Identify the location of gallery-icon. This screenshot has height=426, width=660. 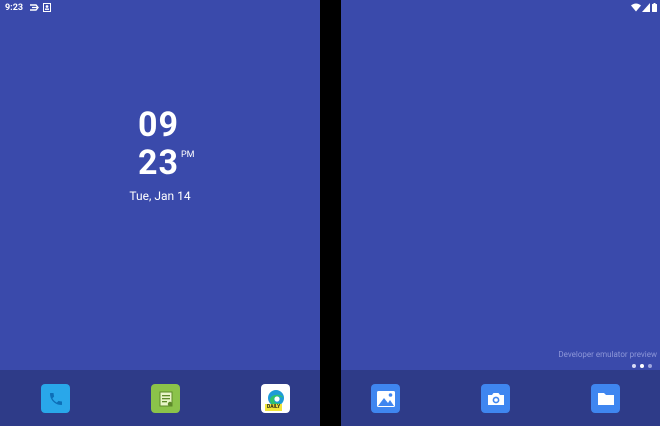
(385, 398).